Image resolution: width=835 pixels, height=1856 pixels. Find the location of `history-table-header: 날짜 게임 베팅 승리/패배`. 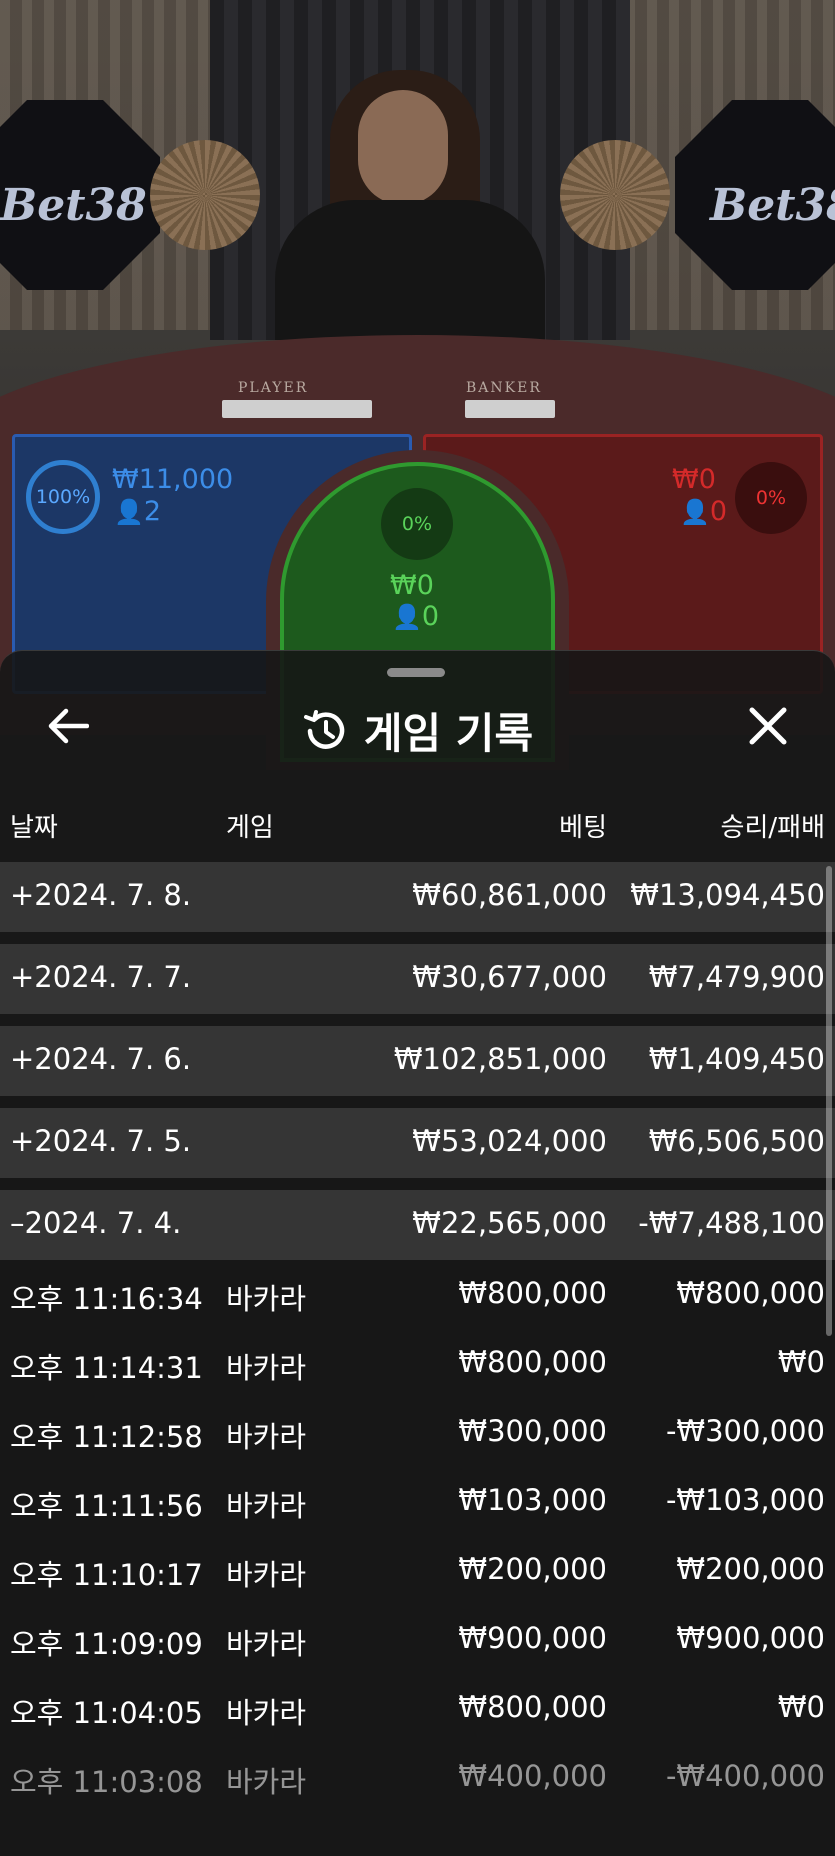

history-table-header: 날짜 게임 베팅 승리/패배 is located at coordinates (417, 826).